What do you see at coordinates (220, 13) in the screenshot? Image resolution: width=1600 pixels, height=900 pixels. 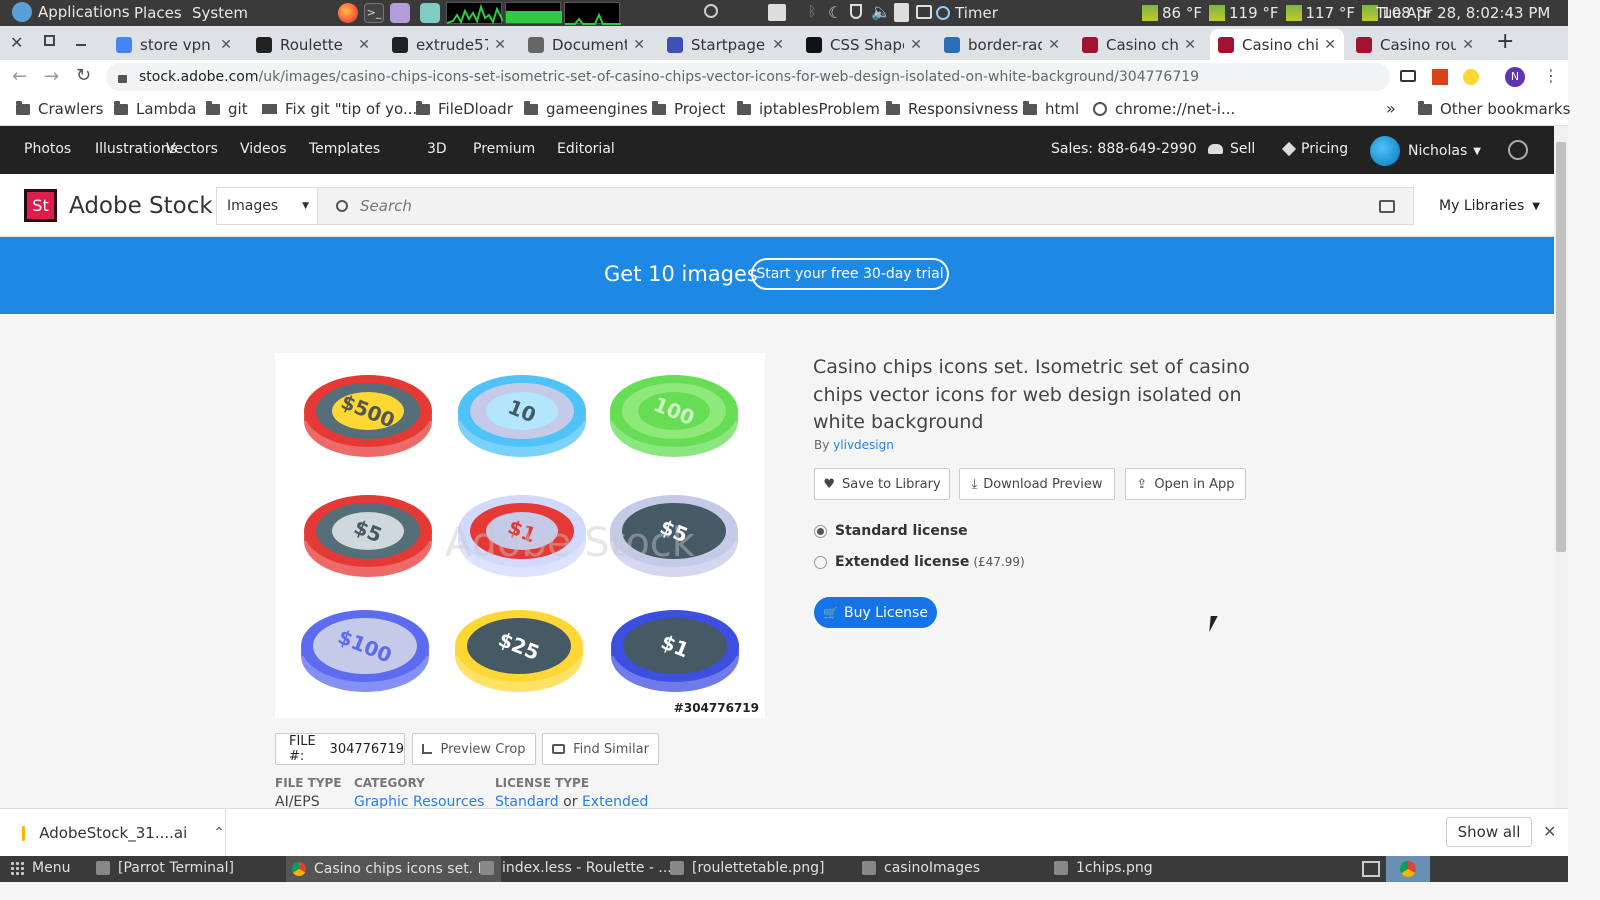 I see `system-menu: System` at bounding box center [220, 13].